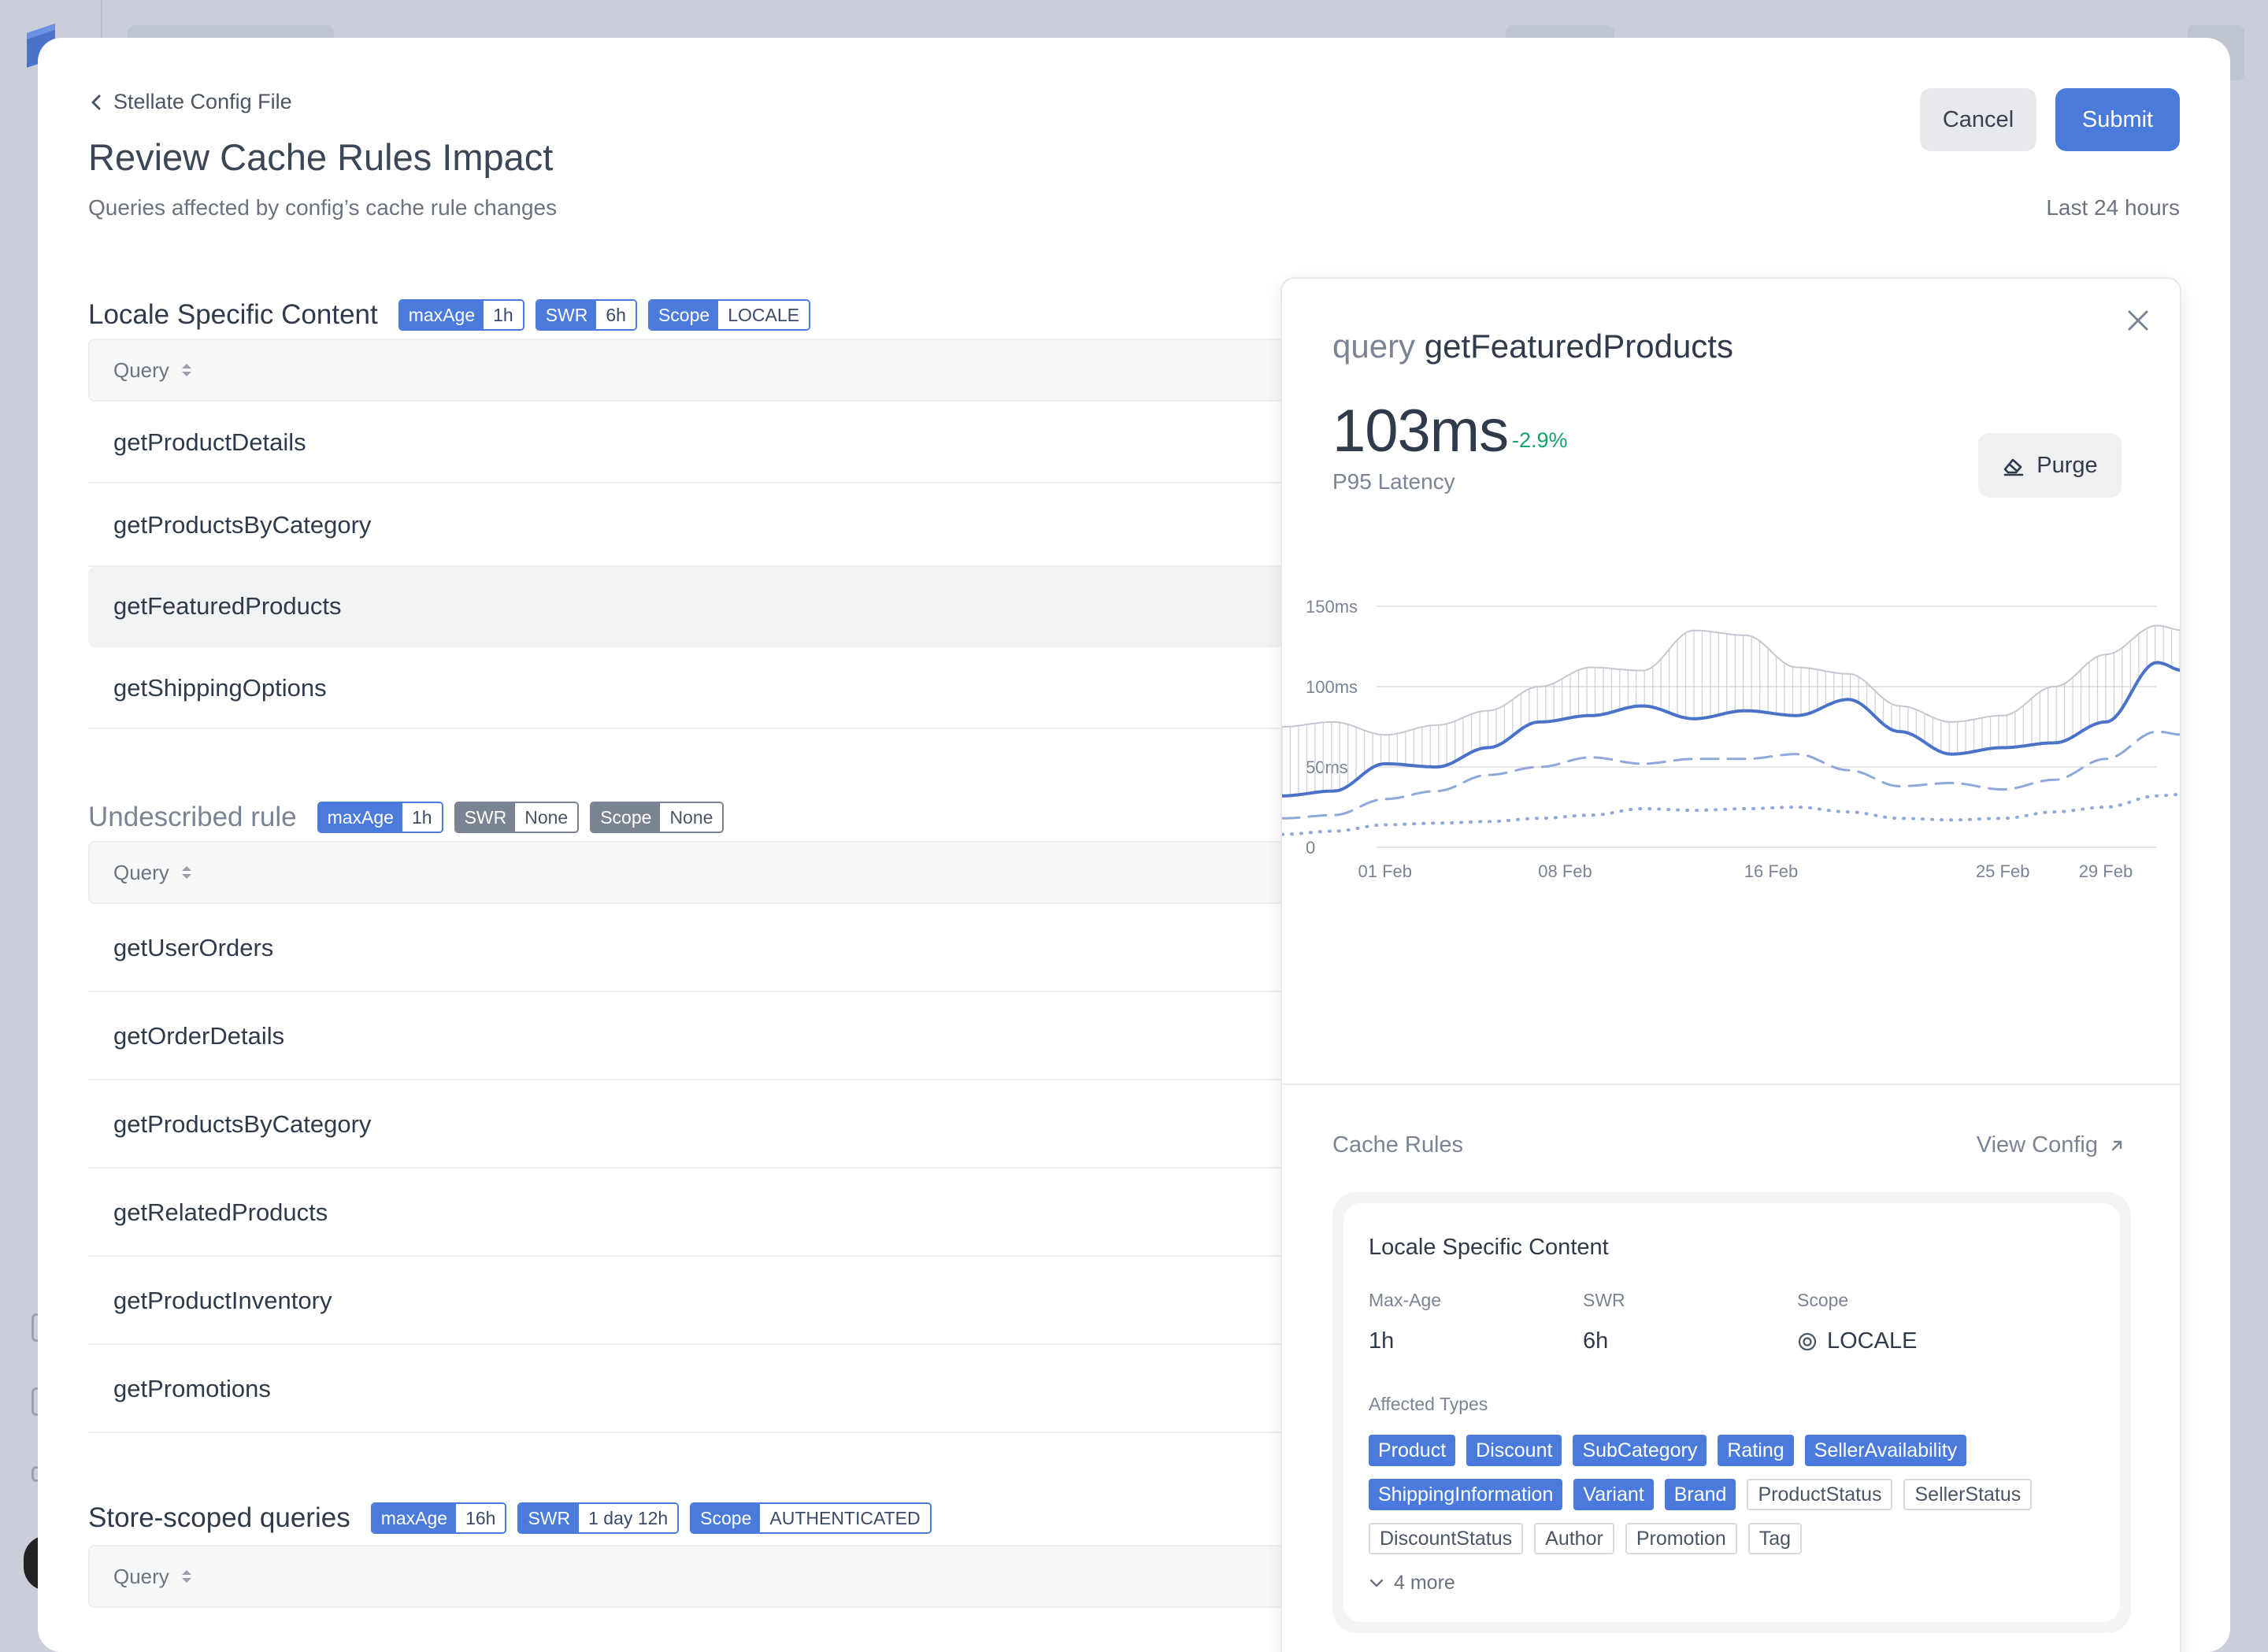 The image size is (2268, 1652). I want to click on maxage-tag: maxAge 16h, so click(438, 1518).